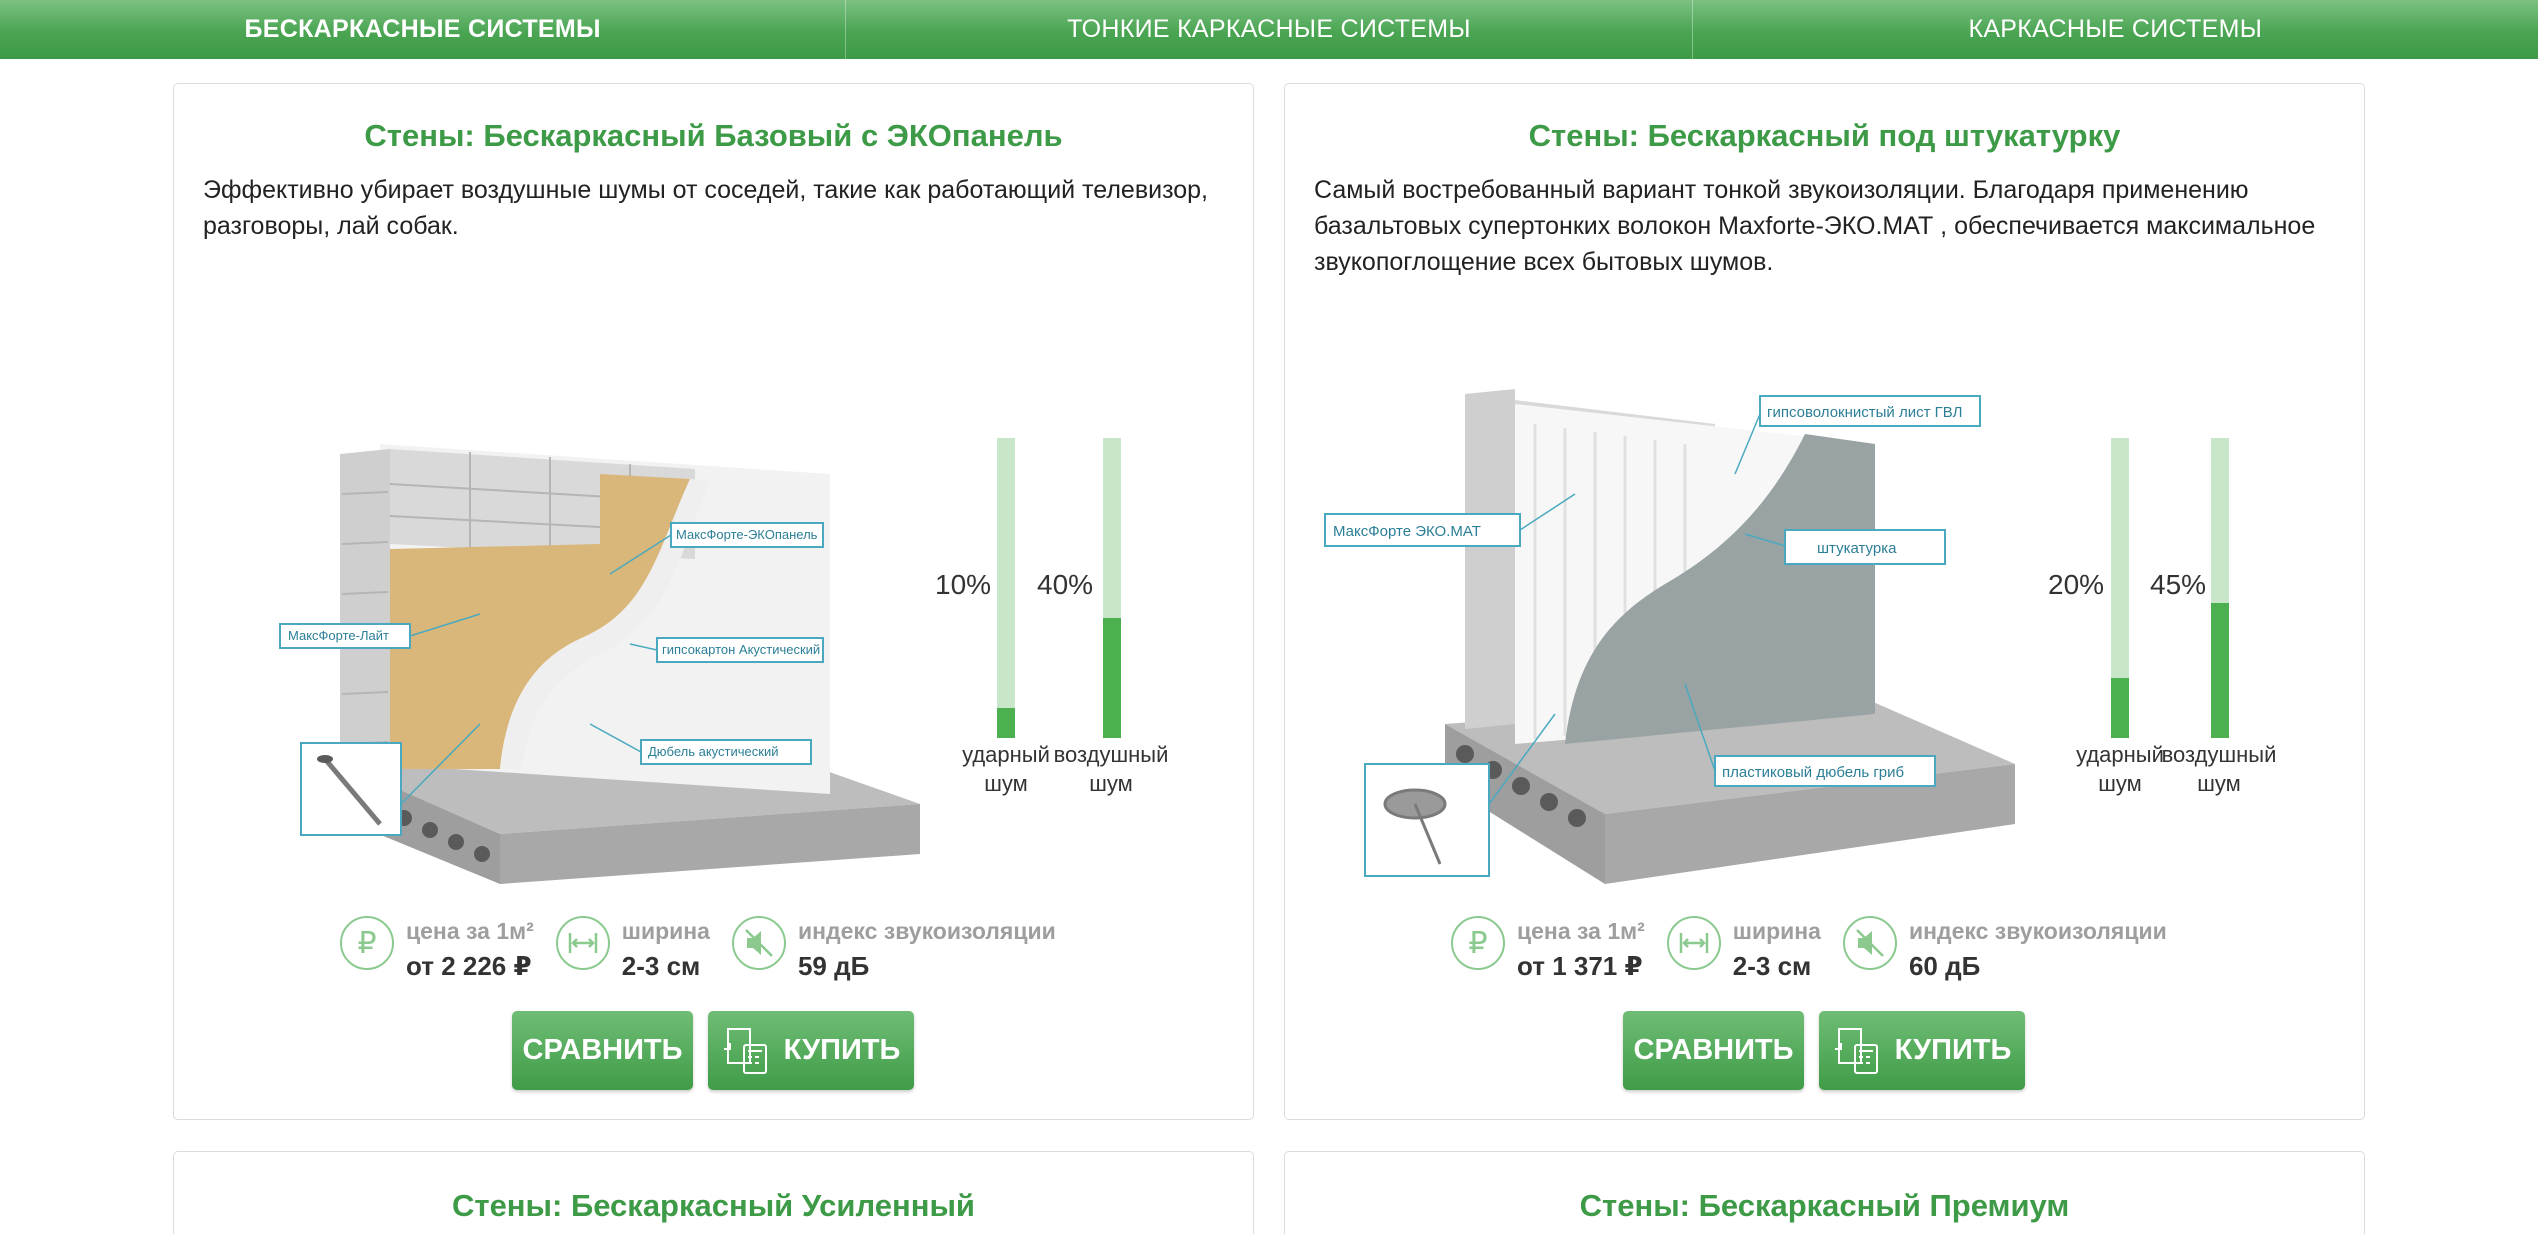 This screenshot has height=1234, width=2538. I want to click on airborne-noise-percent: 45%, so click(2178, 584).